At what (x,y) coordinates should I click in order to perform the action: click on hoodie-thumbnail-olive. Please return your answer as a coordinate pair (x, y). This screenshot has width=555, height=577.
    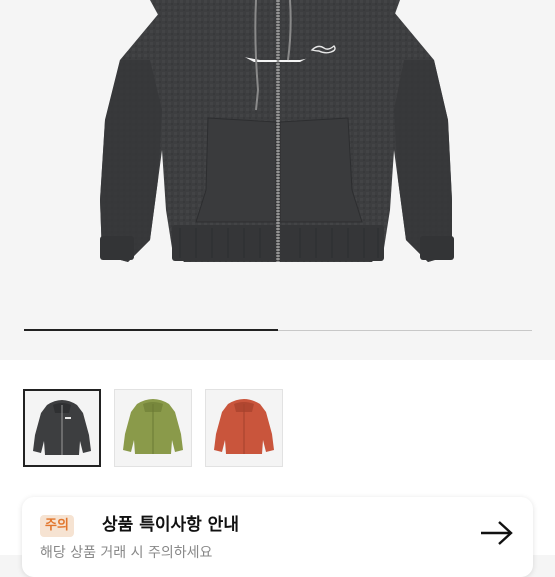
    Looking at the image, I should click on (153, 426).